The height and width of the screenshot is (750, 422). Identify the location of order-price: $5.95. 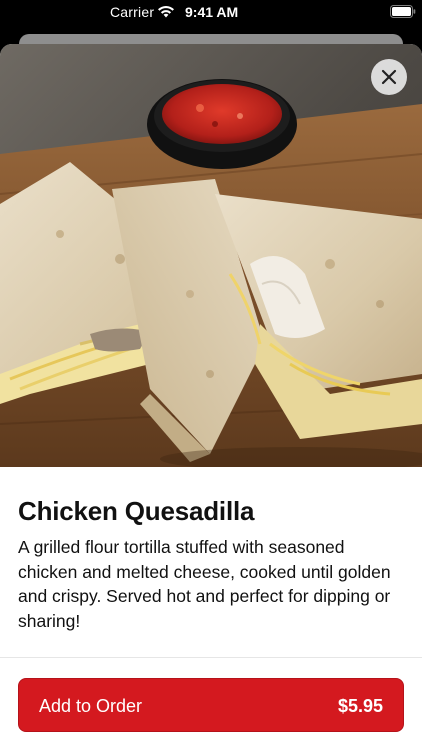
(360, 706).